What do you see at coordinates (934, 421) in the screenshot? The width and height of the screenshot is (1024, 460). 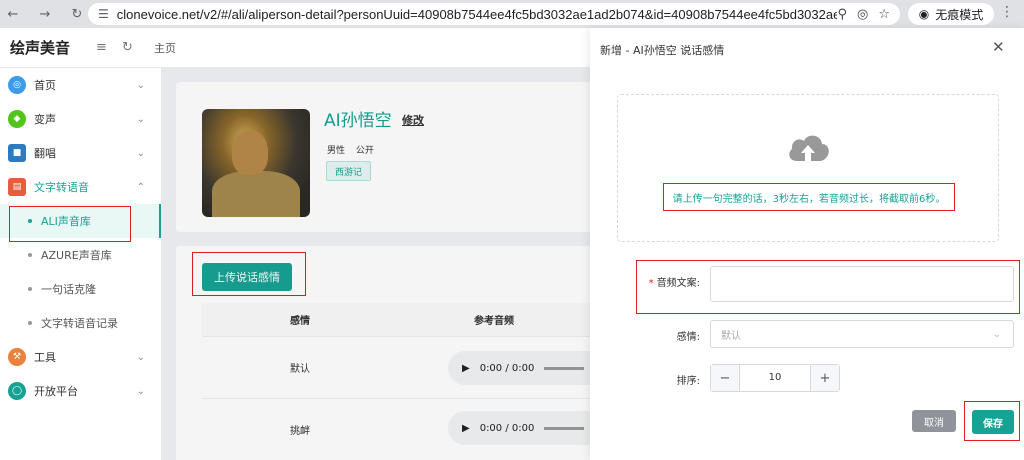 I see `cancel-button: 取消` at bounding box center [934, 421].